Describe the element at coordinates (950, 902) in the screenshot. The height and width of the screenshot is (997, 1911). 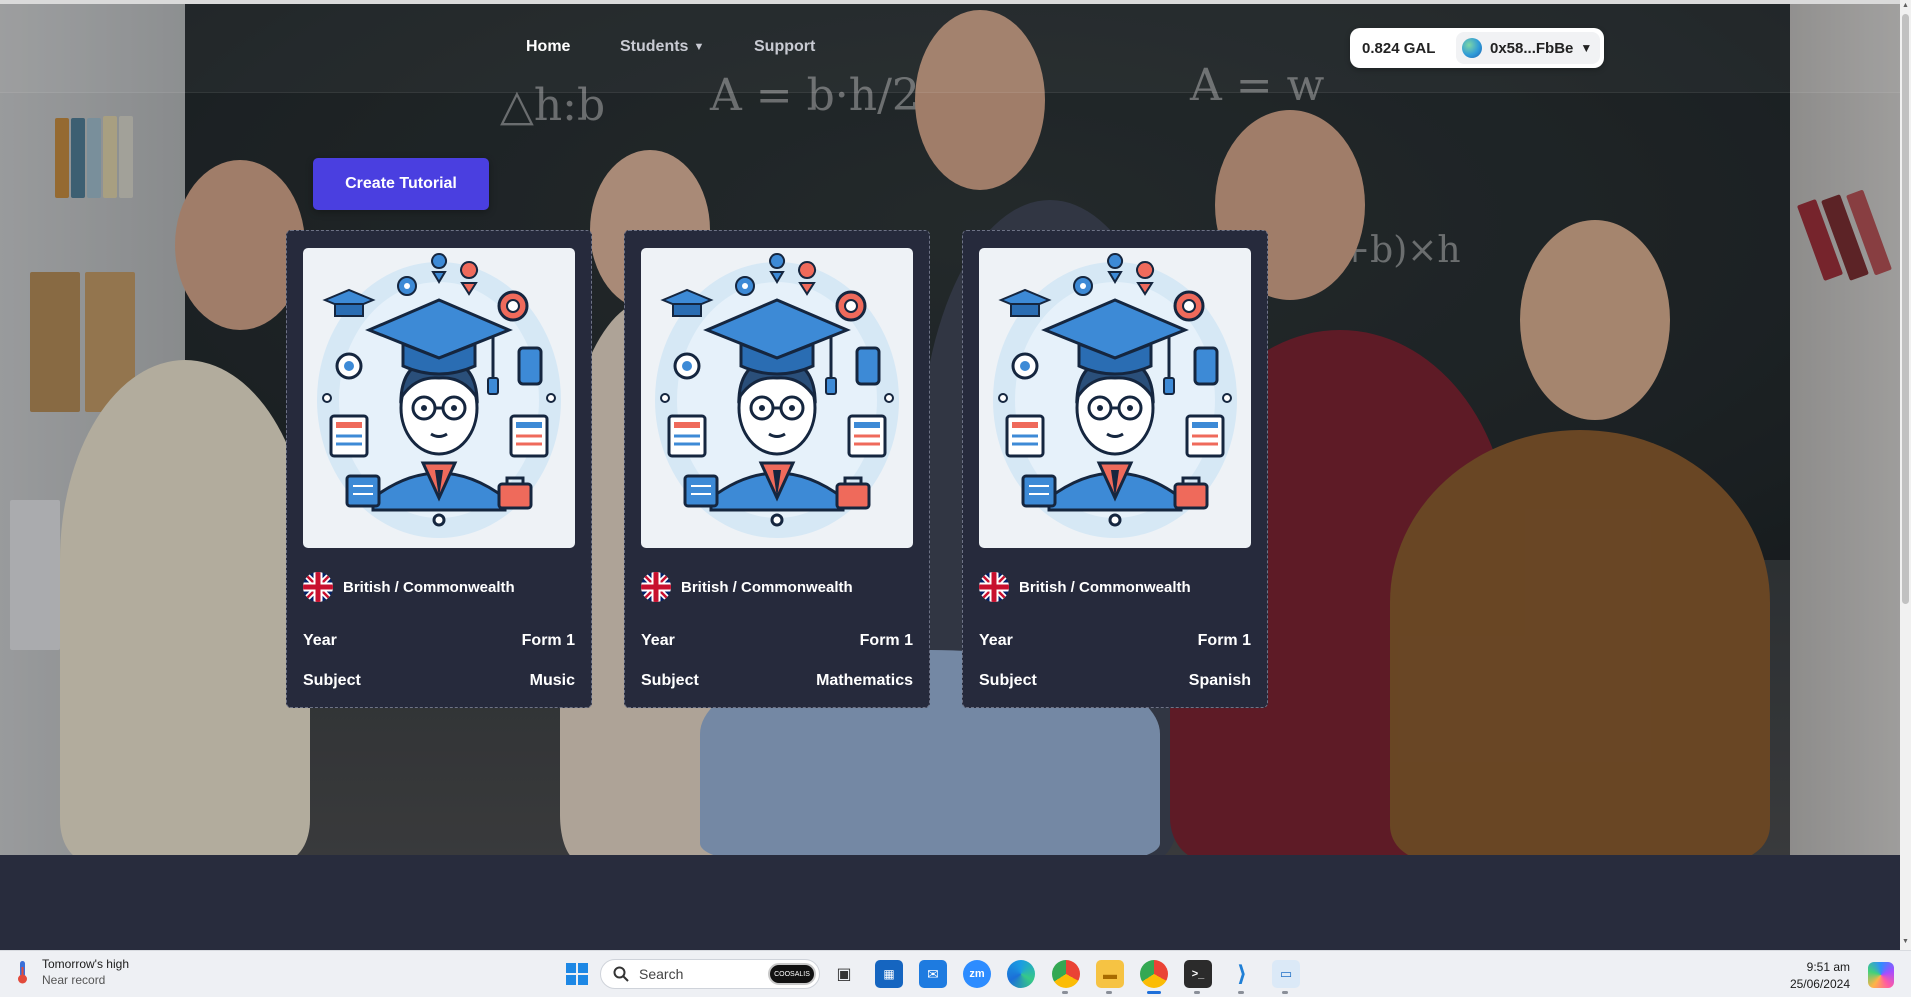
I see `page-footer-band` at that location.